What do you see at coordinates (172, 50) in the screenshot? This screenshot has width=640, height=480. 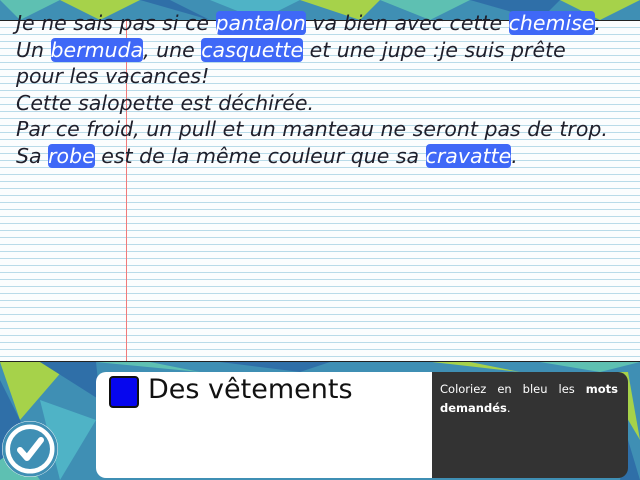 I see `sentence-text: , une` at bounding box center [172, 50].